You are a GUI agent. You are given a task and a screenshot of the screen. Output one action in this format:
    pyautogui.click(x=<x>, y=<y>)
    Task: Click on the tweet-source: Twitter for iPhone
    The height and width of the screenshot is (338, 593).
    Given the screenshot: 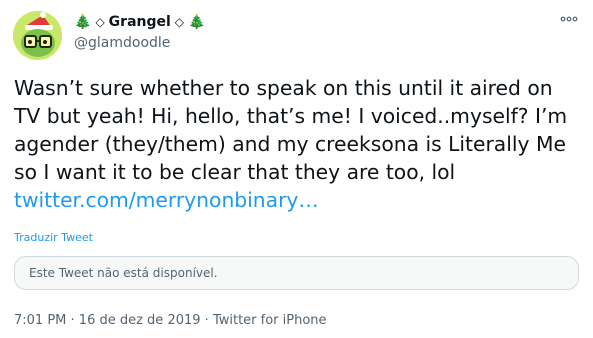 What is the action you would take?
    pyautogui.click(x=270, y=320)
    